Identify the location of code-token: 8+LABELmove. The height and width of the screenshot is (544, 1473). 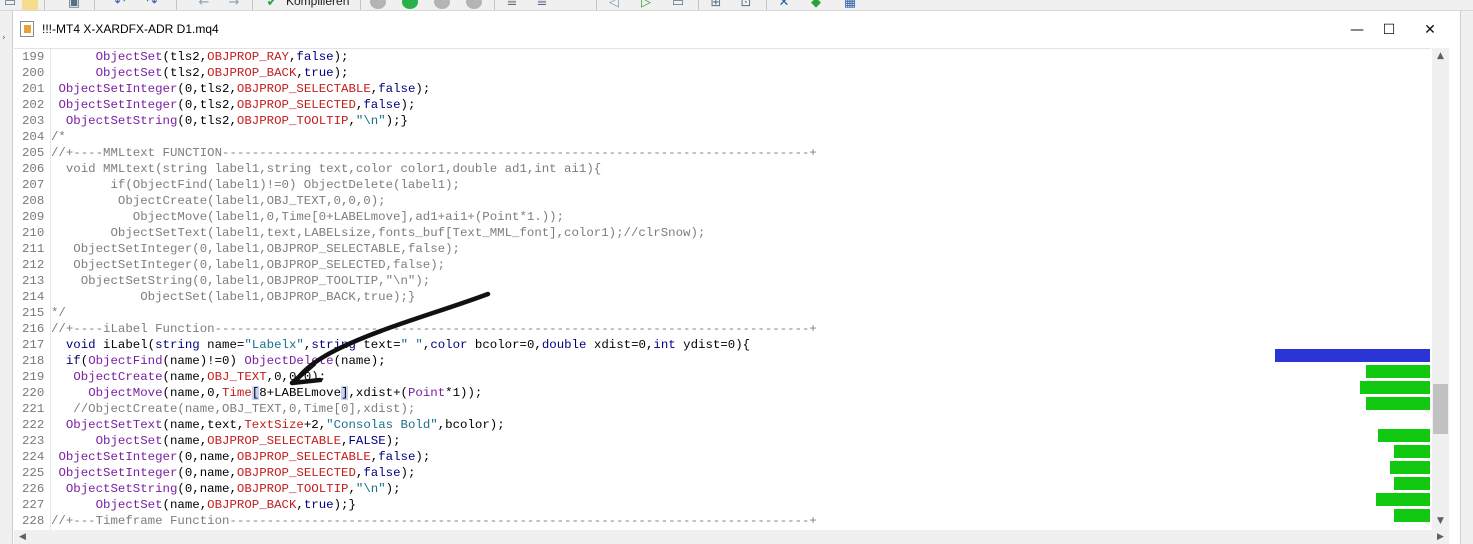
(300, 393).